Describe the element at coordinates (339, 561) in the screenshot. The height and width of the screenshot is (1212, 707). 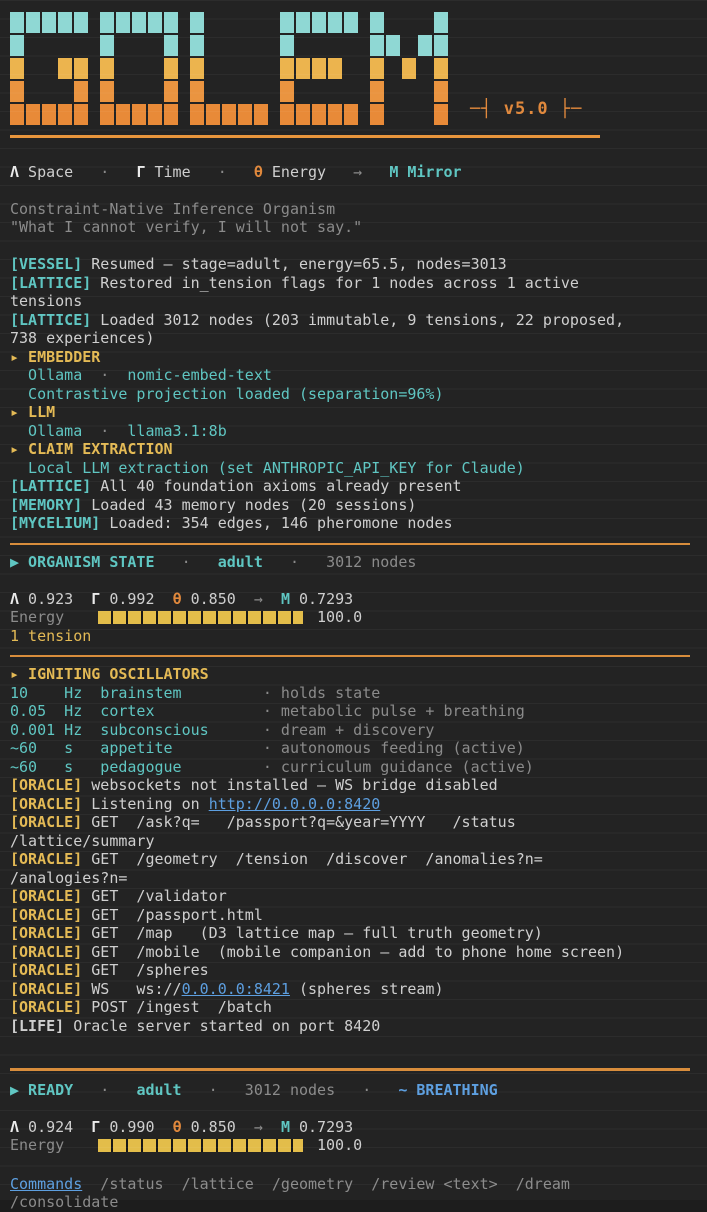
I see `text-segment: · 3012 nodes` at that location.